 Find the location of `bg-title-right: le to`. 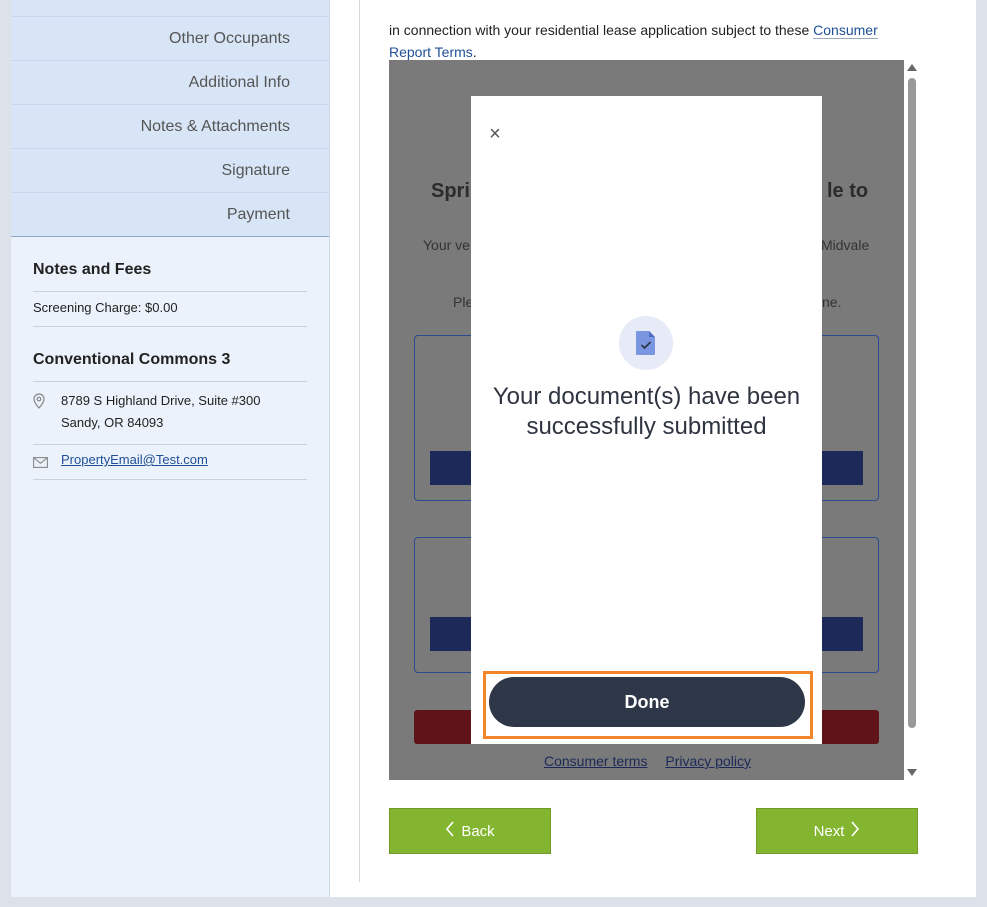

bg-title-right: le to is located at coordinates (848, 191).